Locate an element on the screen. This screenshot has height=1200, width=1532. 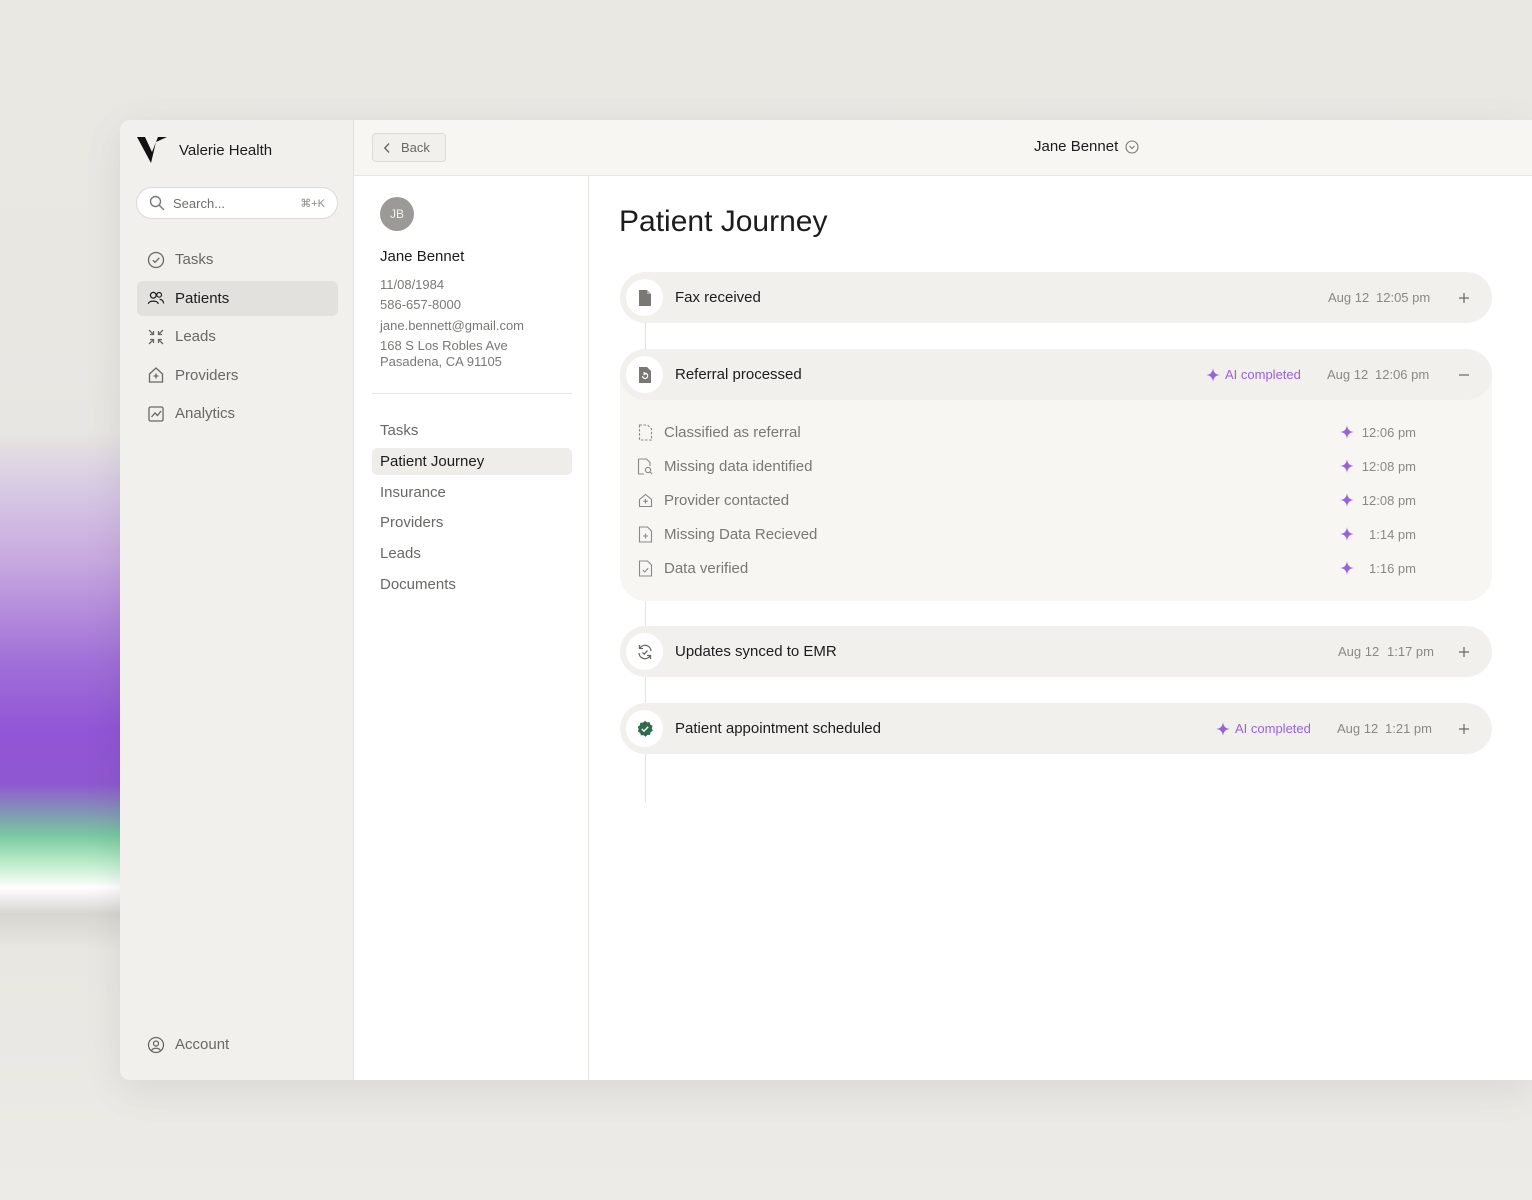
decorative-gradient is located at coordinates (65, 690).